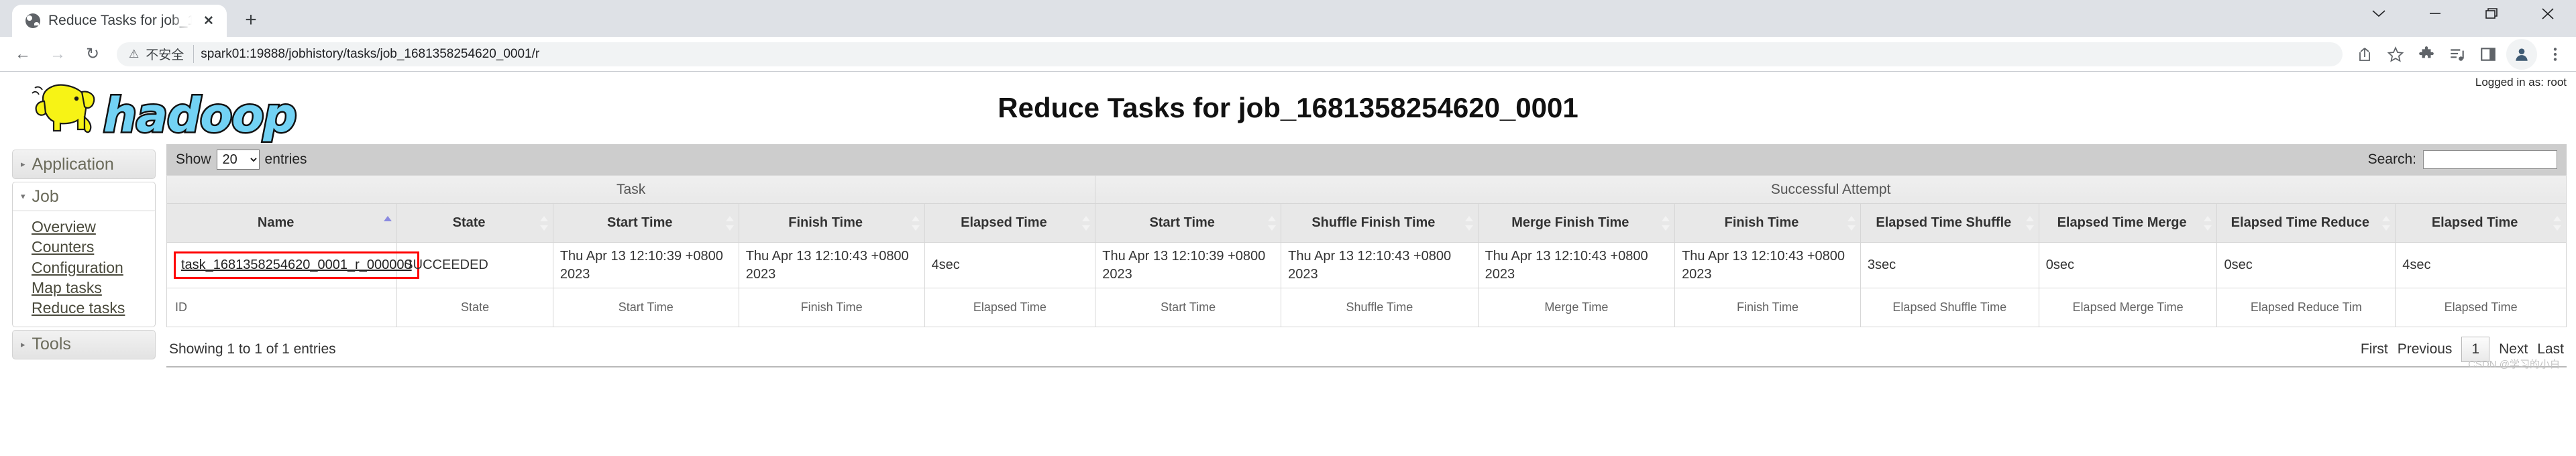 The height and width of the screenshot is (456, 2576). What do you see at coordinates (831, 265) in the screenshot?
I see `cell-task-finish-time: Thu Apr 13 12:10:43 +0800 2023` at bounding box center [831, 265].